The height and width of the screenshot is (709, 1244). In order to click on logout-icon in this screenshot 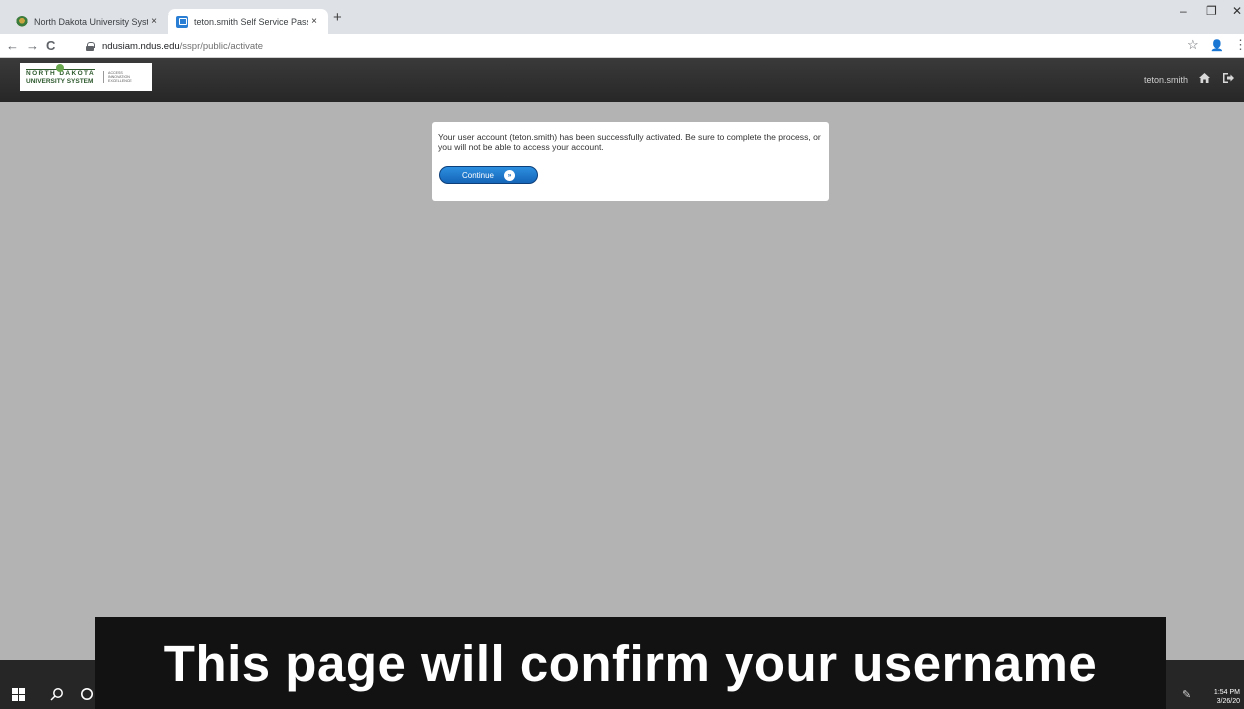, I will do `click(1228, 79)`.